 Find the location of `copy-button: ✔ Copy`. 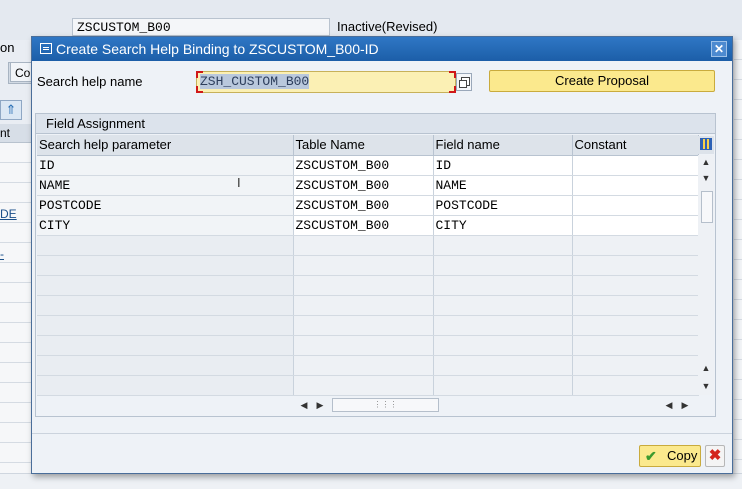

copy-button: ✔ Copy is located at coordinates (670, 456).